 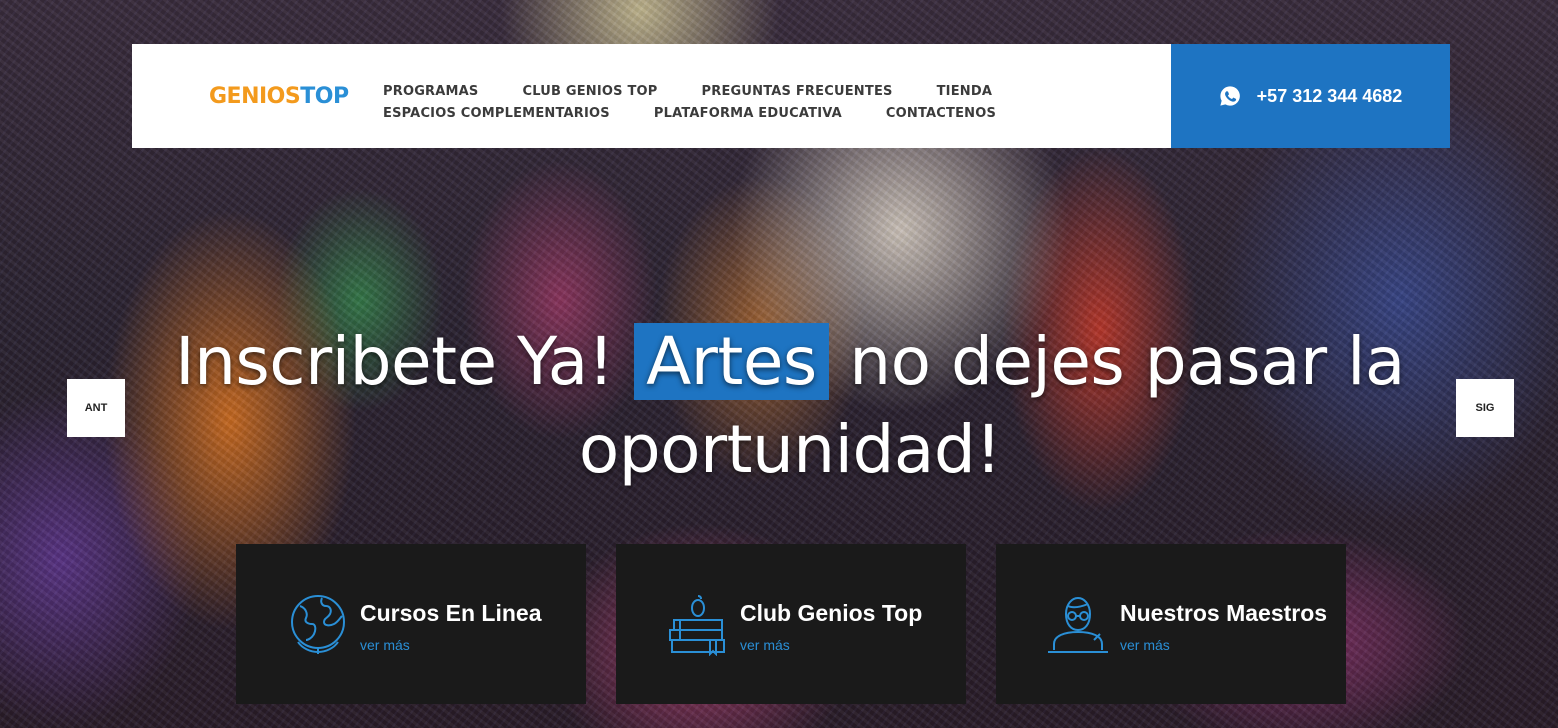 I want to click on globe-icon, so click(x=318, y=624).